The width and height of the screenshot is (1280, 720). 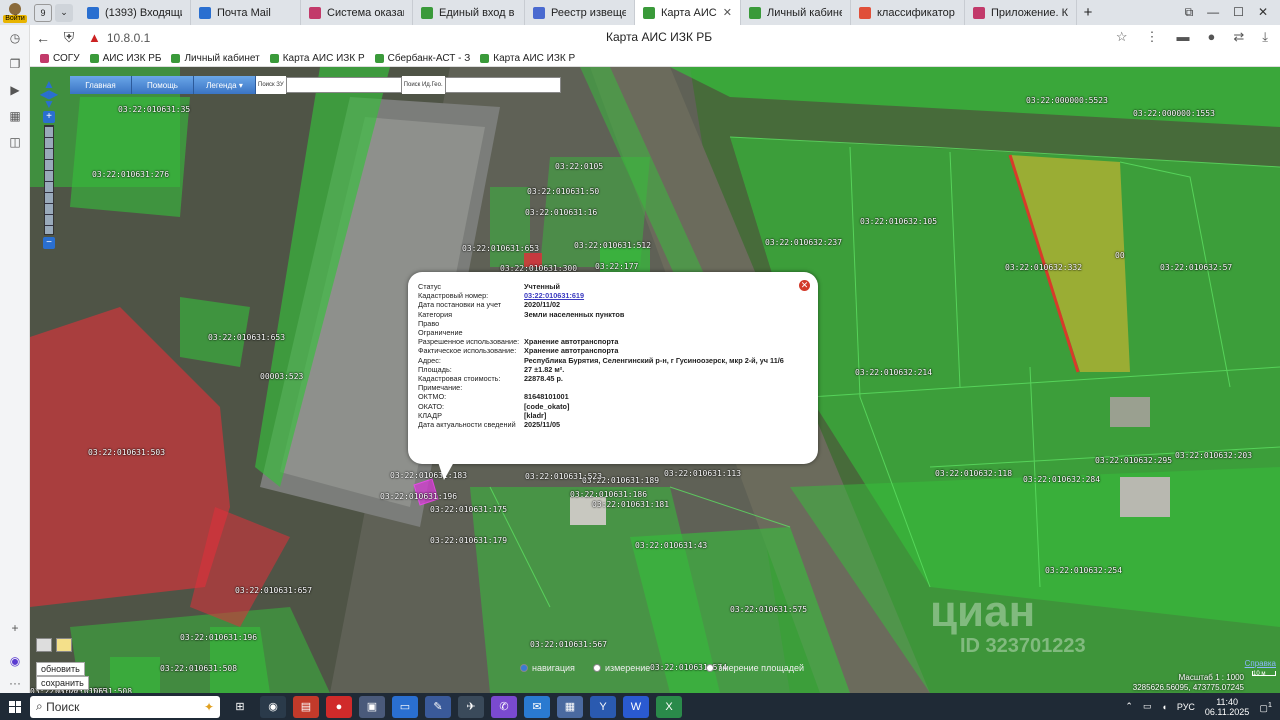 What do you see at coordinates (64, 12) in the screenshot?
I see `tab-menu-button: ⌄` at bounding box center [64, 12].